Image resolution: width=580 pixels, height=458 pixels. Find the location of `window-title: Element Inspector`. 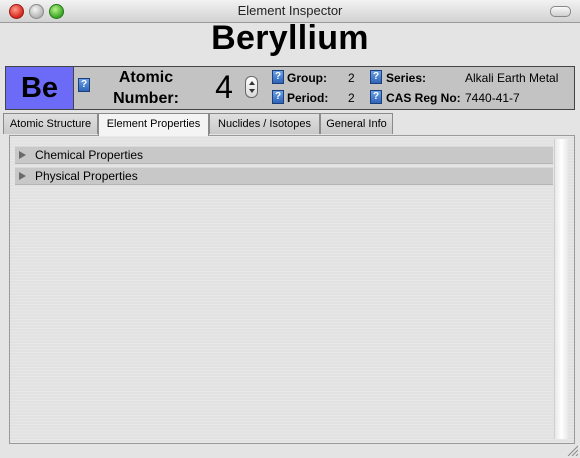

window-title: Element Inspector is located at coordinates (290, 10).